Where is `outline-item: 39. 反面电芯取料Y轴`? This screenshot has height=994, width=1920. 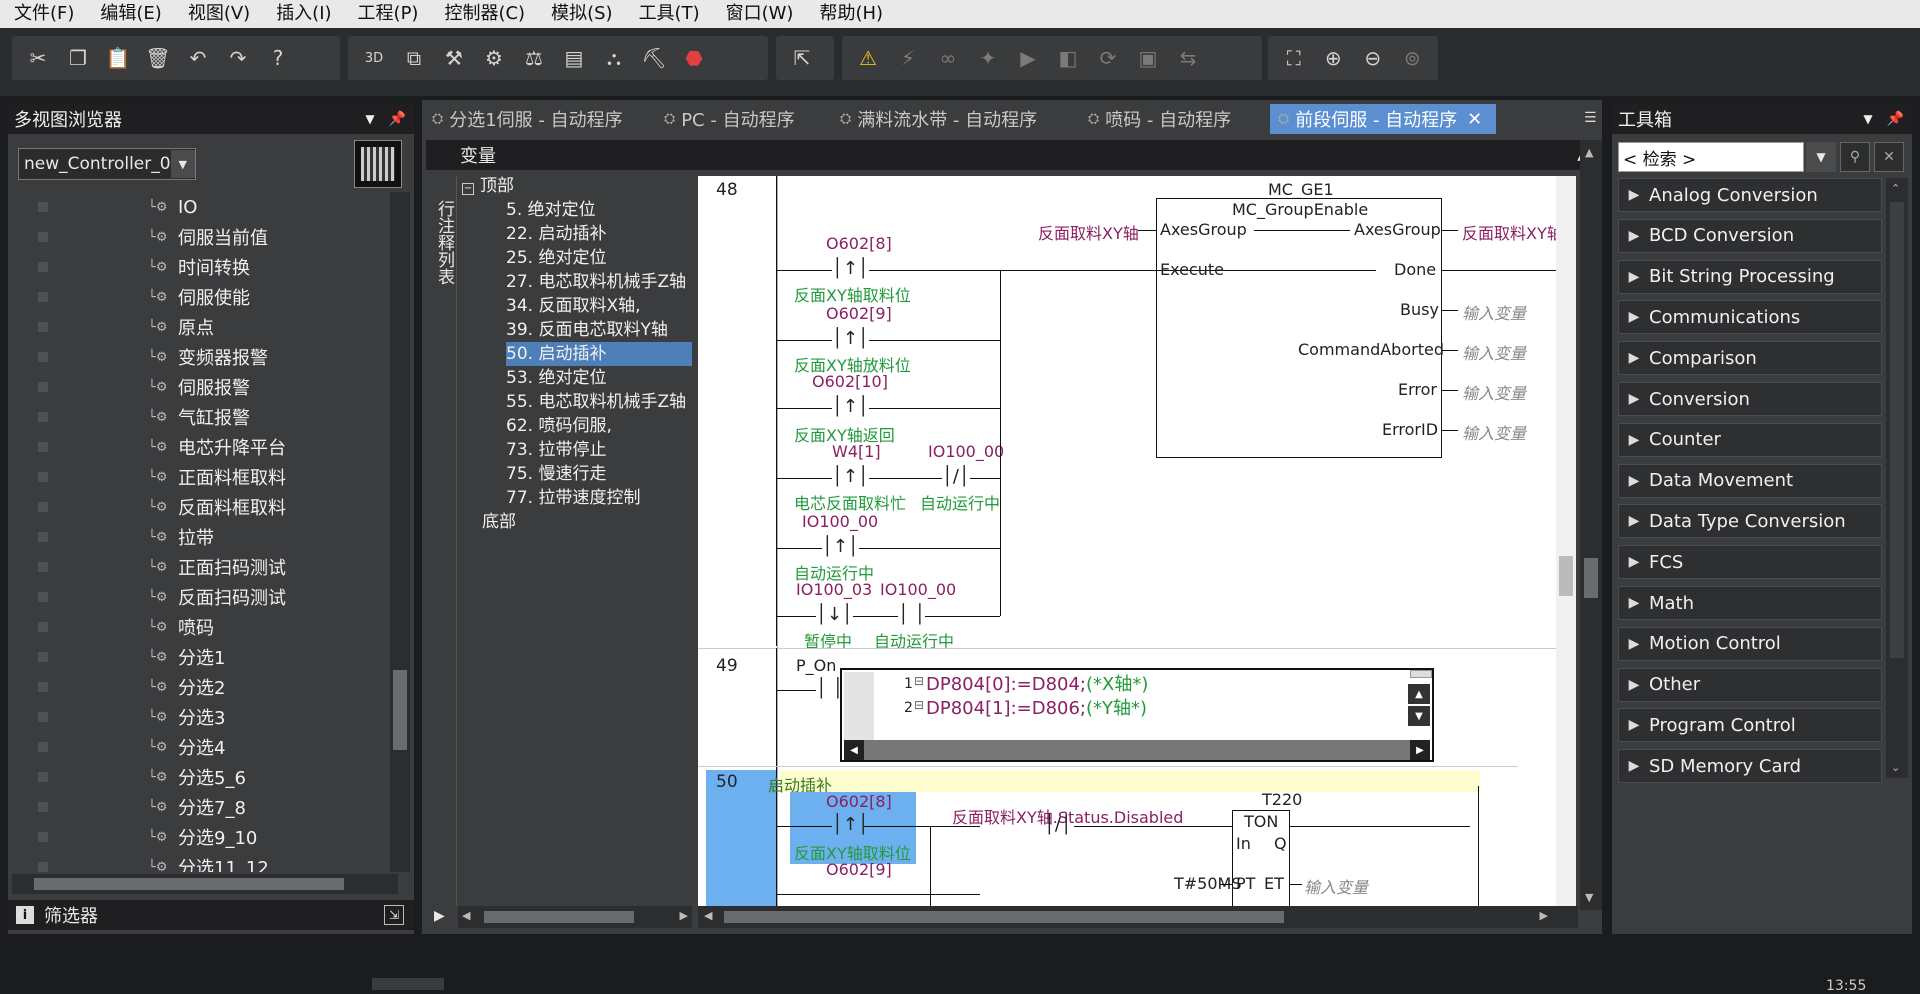
outline-item: 39. 反面电芯取料Y轴 is located at coordinates (587, 330).